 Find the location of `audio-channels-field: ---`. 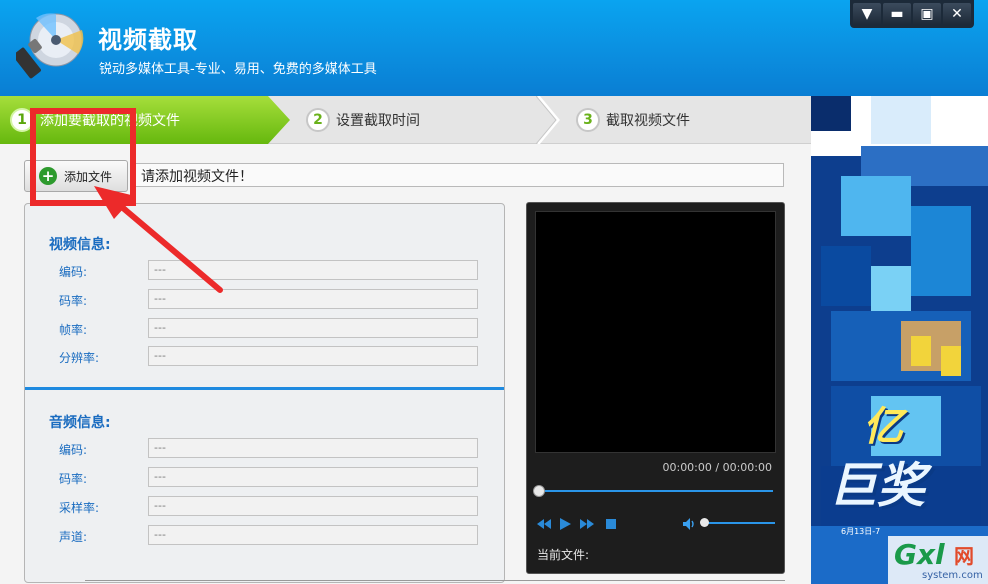

audio-channels-field: --- is located at coordinates (313, 535).